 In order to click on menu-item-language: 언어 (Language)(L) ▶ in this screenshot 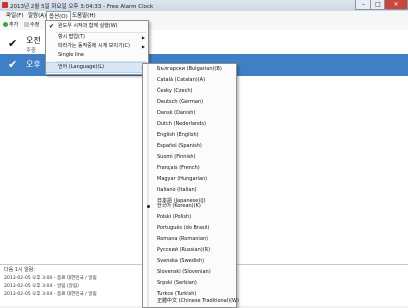, I will do `click(97, 67)`.